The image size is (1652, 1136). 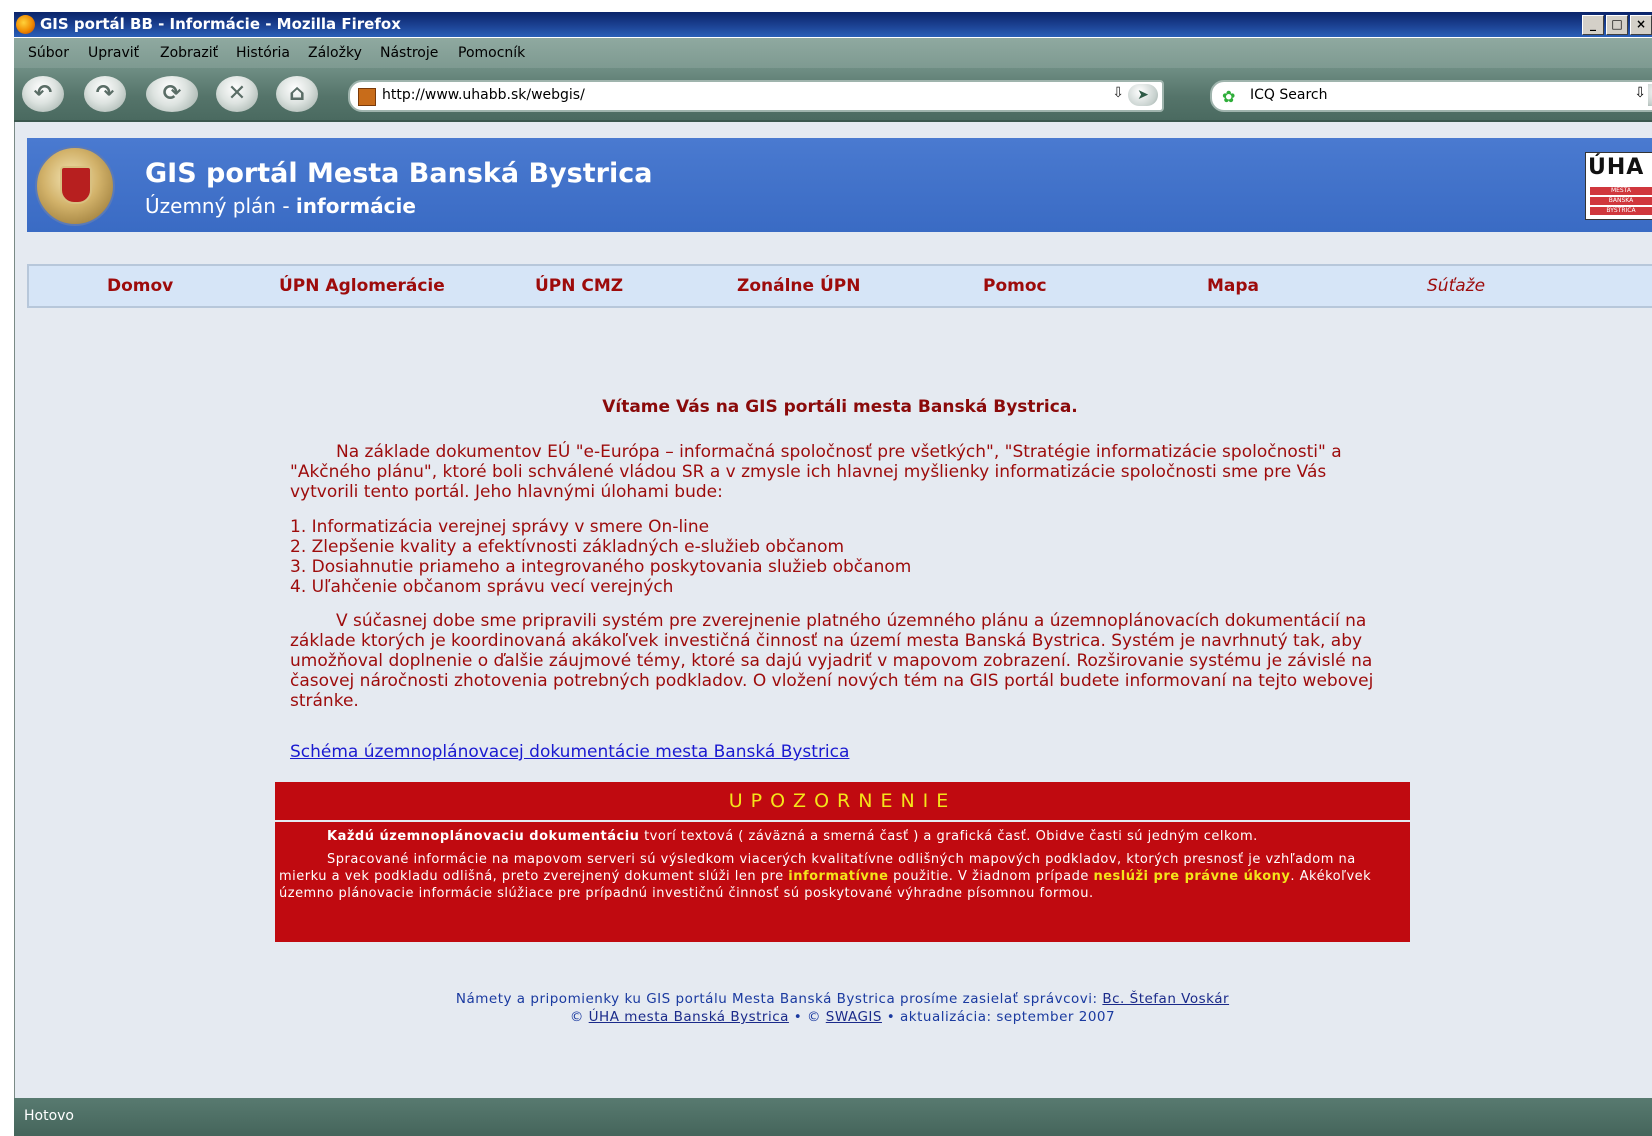 I want to click on menu-pomocnik: Pomocník, so click(x=491, y=53).